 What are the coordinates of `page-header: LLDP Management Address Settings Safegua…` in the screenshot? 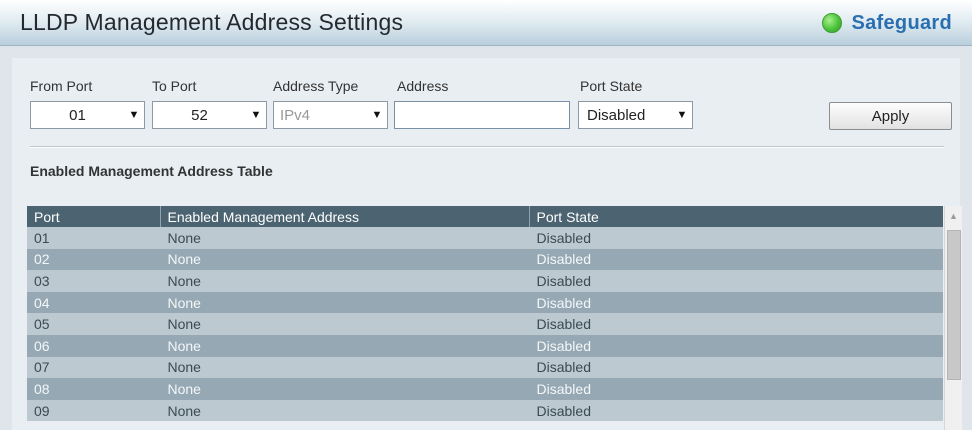 It's located at (486, 23).